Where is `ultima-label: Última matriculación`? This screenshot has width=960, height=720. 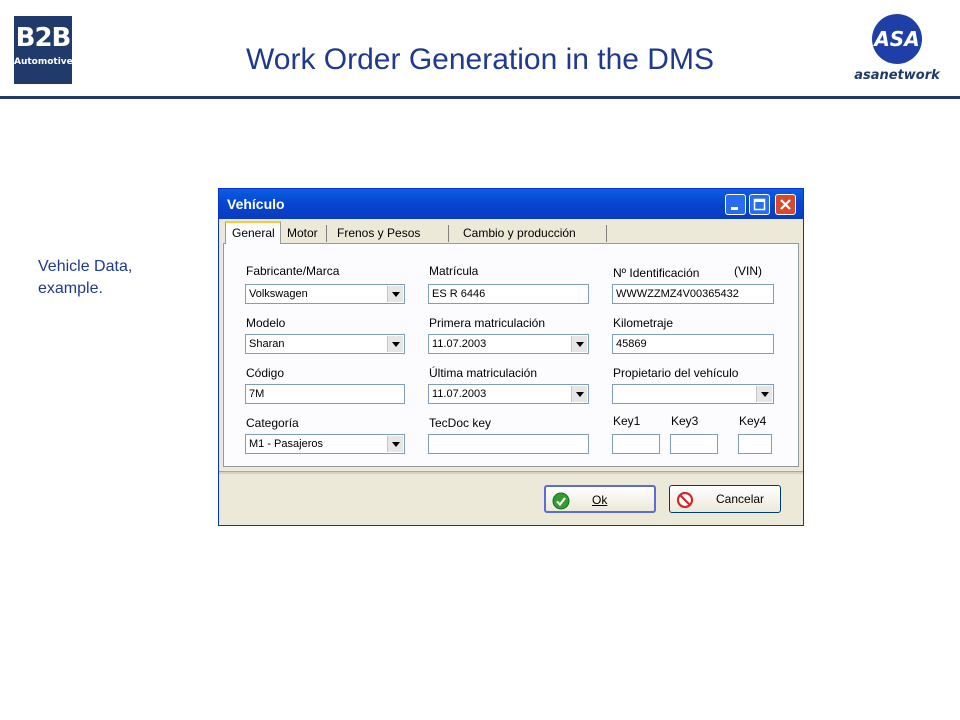 ultima-label: Última matriculación is located at coordinates (483, 373).